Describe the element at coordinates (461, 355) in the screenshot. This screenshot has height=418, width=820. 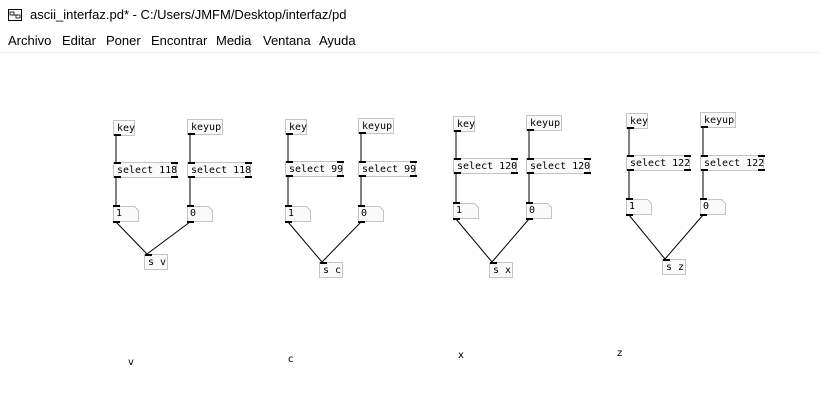
I see `comment-label: x` at that location.